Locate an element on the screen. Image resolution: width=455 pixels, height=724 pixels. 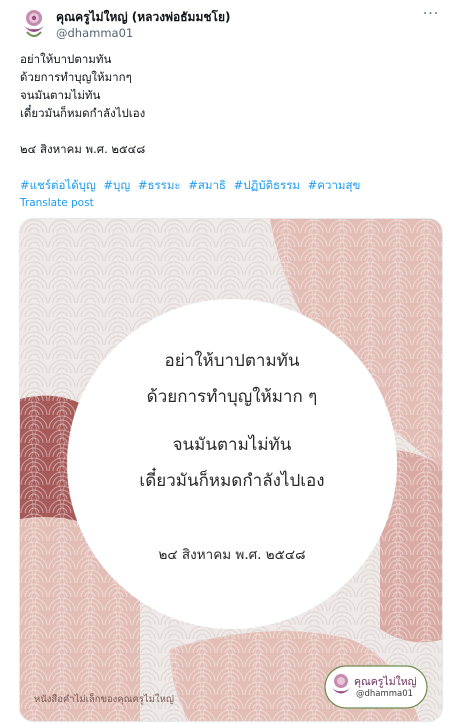
book-title-caption: หนังสือคำไม่เล็กของคุณครูไม่ใหญ่ is located at coordinates (104, 699).